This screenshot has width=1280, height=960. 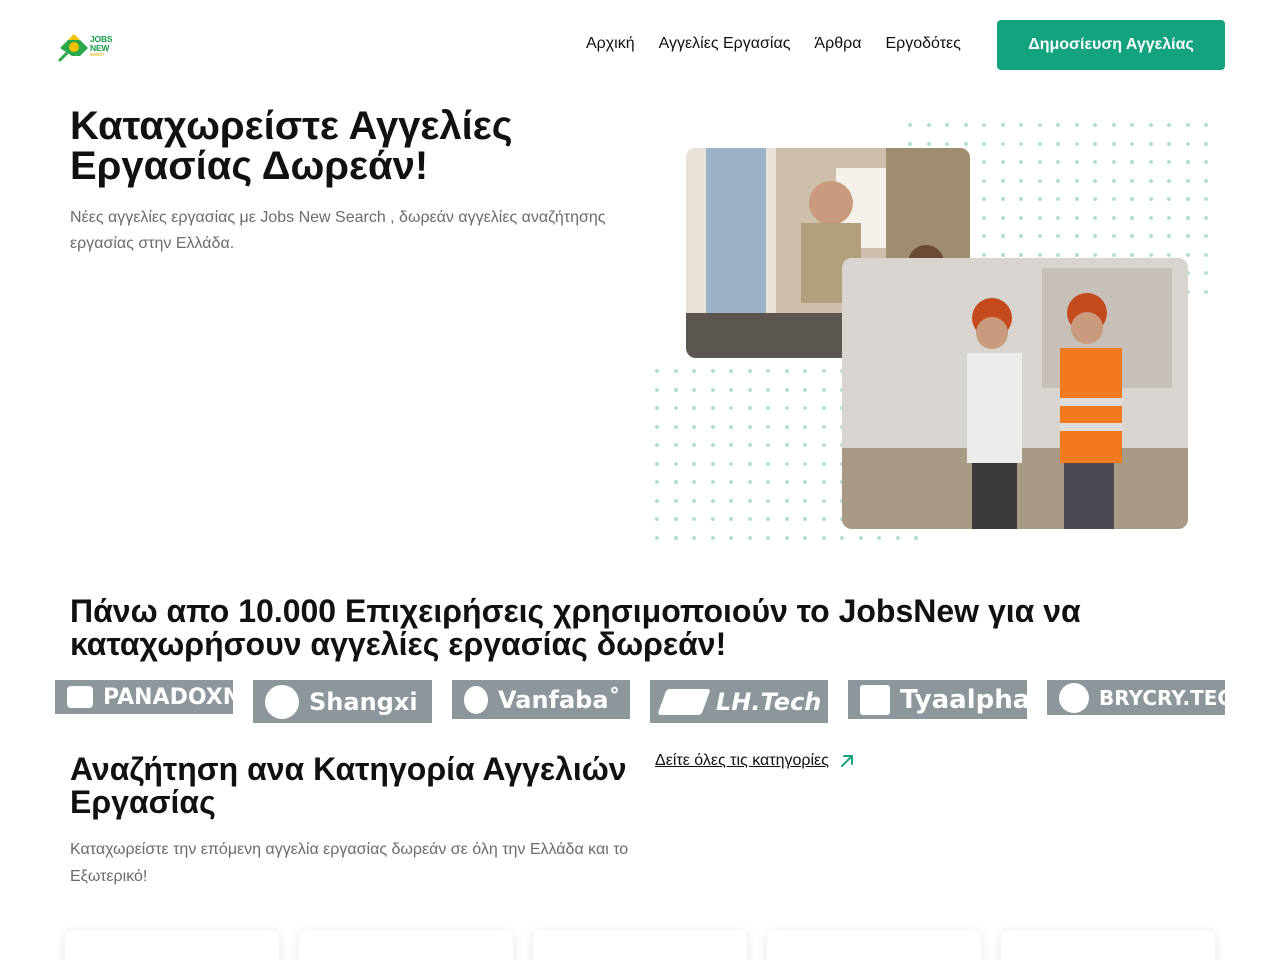 What do you see at coordinates (725, 44) in the screenshot?
I see `nav-jobs-link: Αγγελίες Εργασίας` at bounding box center [725, 44].